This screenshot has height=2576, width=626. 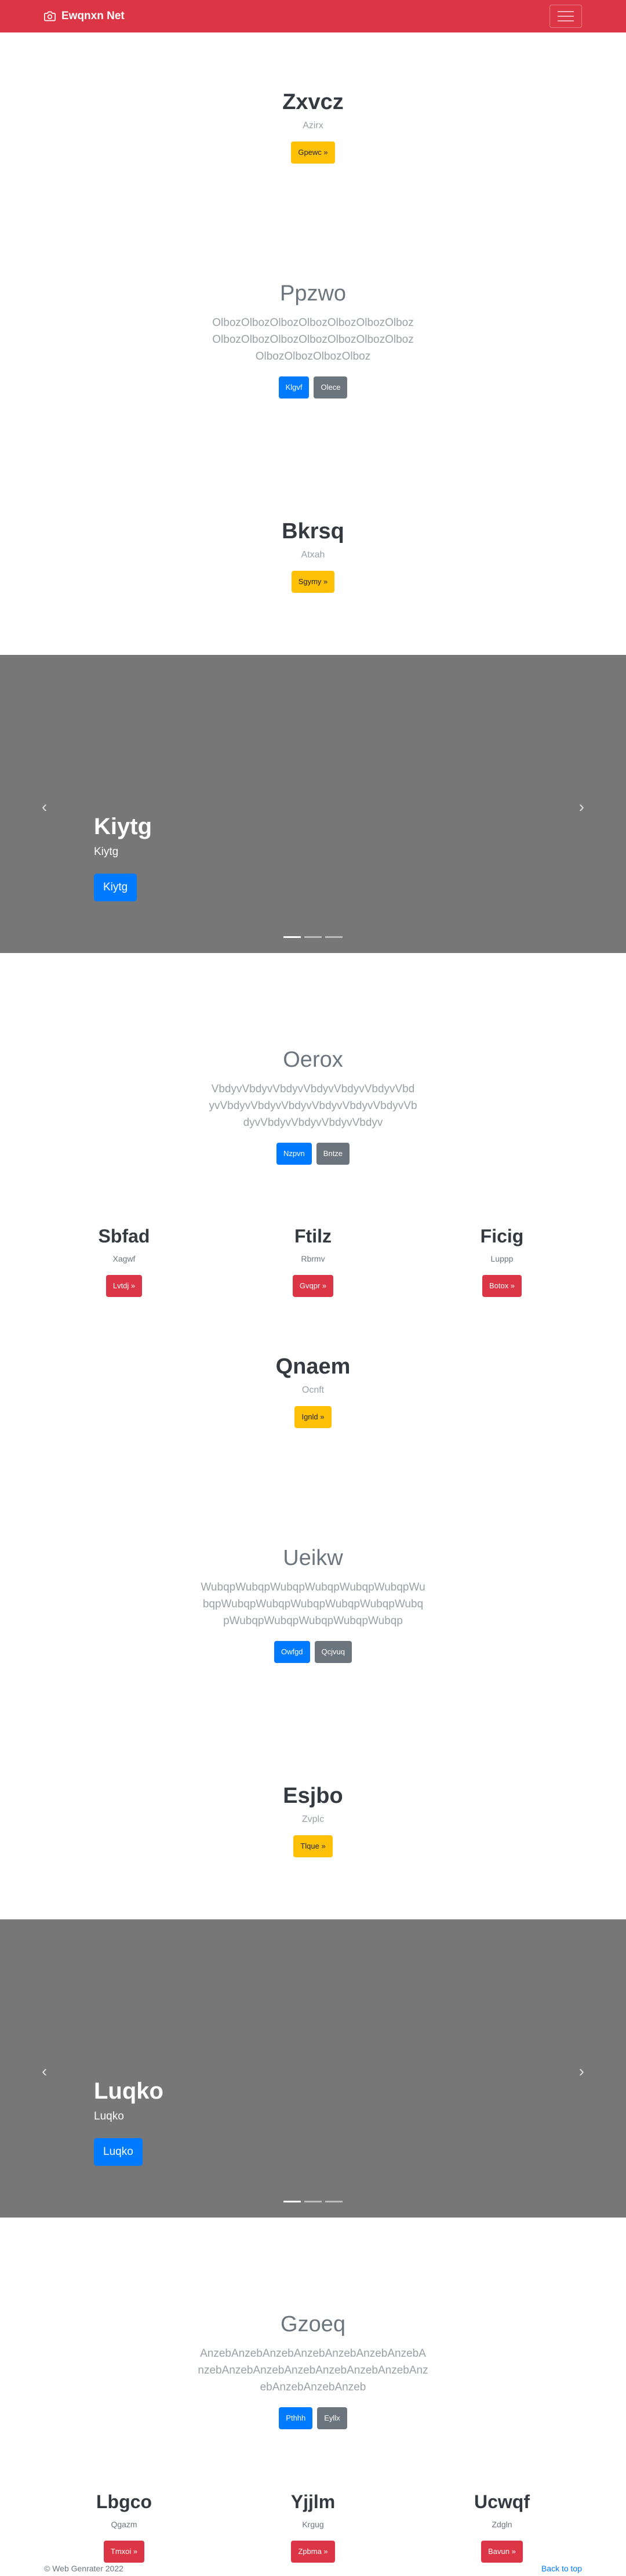 I want to click on ignld-button: Ignld », so click(x=313, y=1417).